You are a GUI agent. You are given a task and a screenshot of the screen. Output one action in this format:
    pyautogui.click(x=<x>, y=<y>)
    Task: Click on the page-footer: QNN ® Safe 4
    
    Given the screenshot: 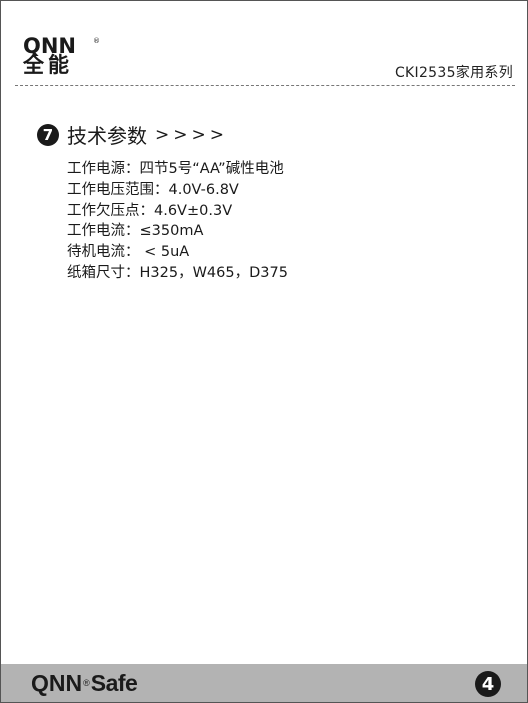 What is the action you would take?
    pyautogui.click(x=264, y=683)
    